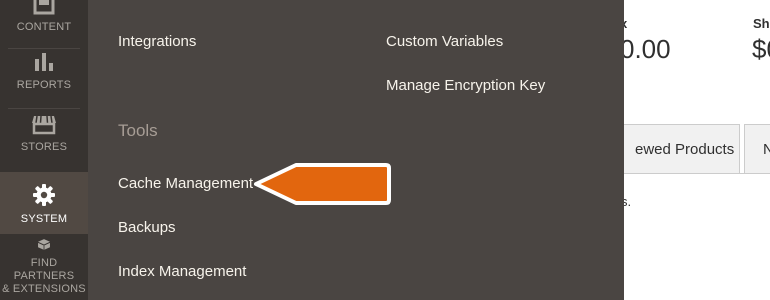  What do you see at coordinates (44, 244) in the screenshot?
I see `partners-icon` at bounding box center [44, 244].